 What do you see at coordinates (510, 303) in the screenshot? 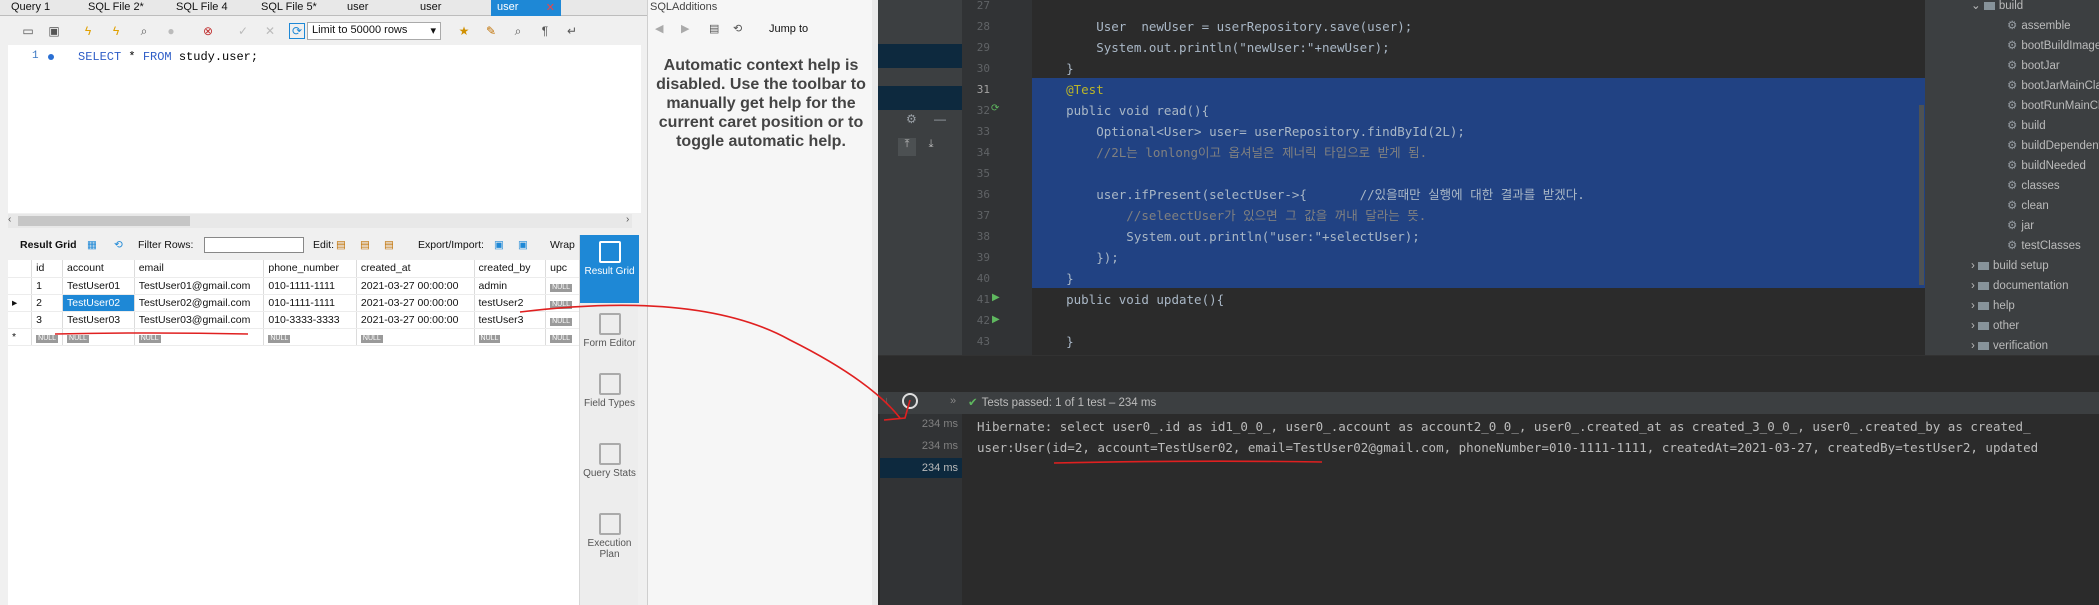
I see `table-cell: testUser2` at bounding box center [510, 303].